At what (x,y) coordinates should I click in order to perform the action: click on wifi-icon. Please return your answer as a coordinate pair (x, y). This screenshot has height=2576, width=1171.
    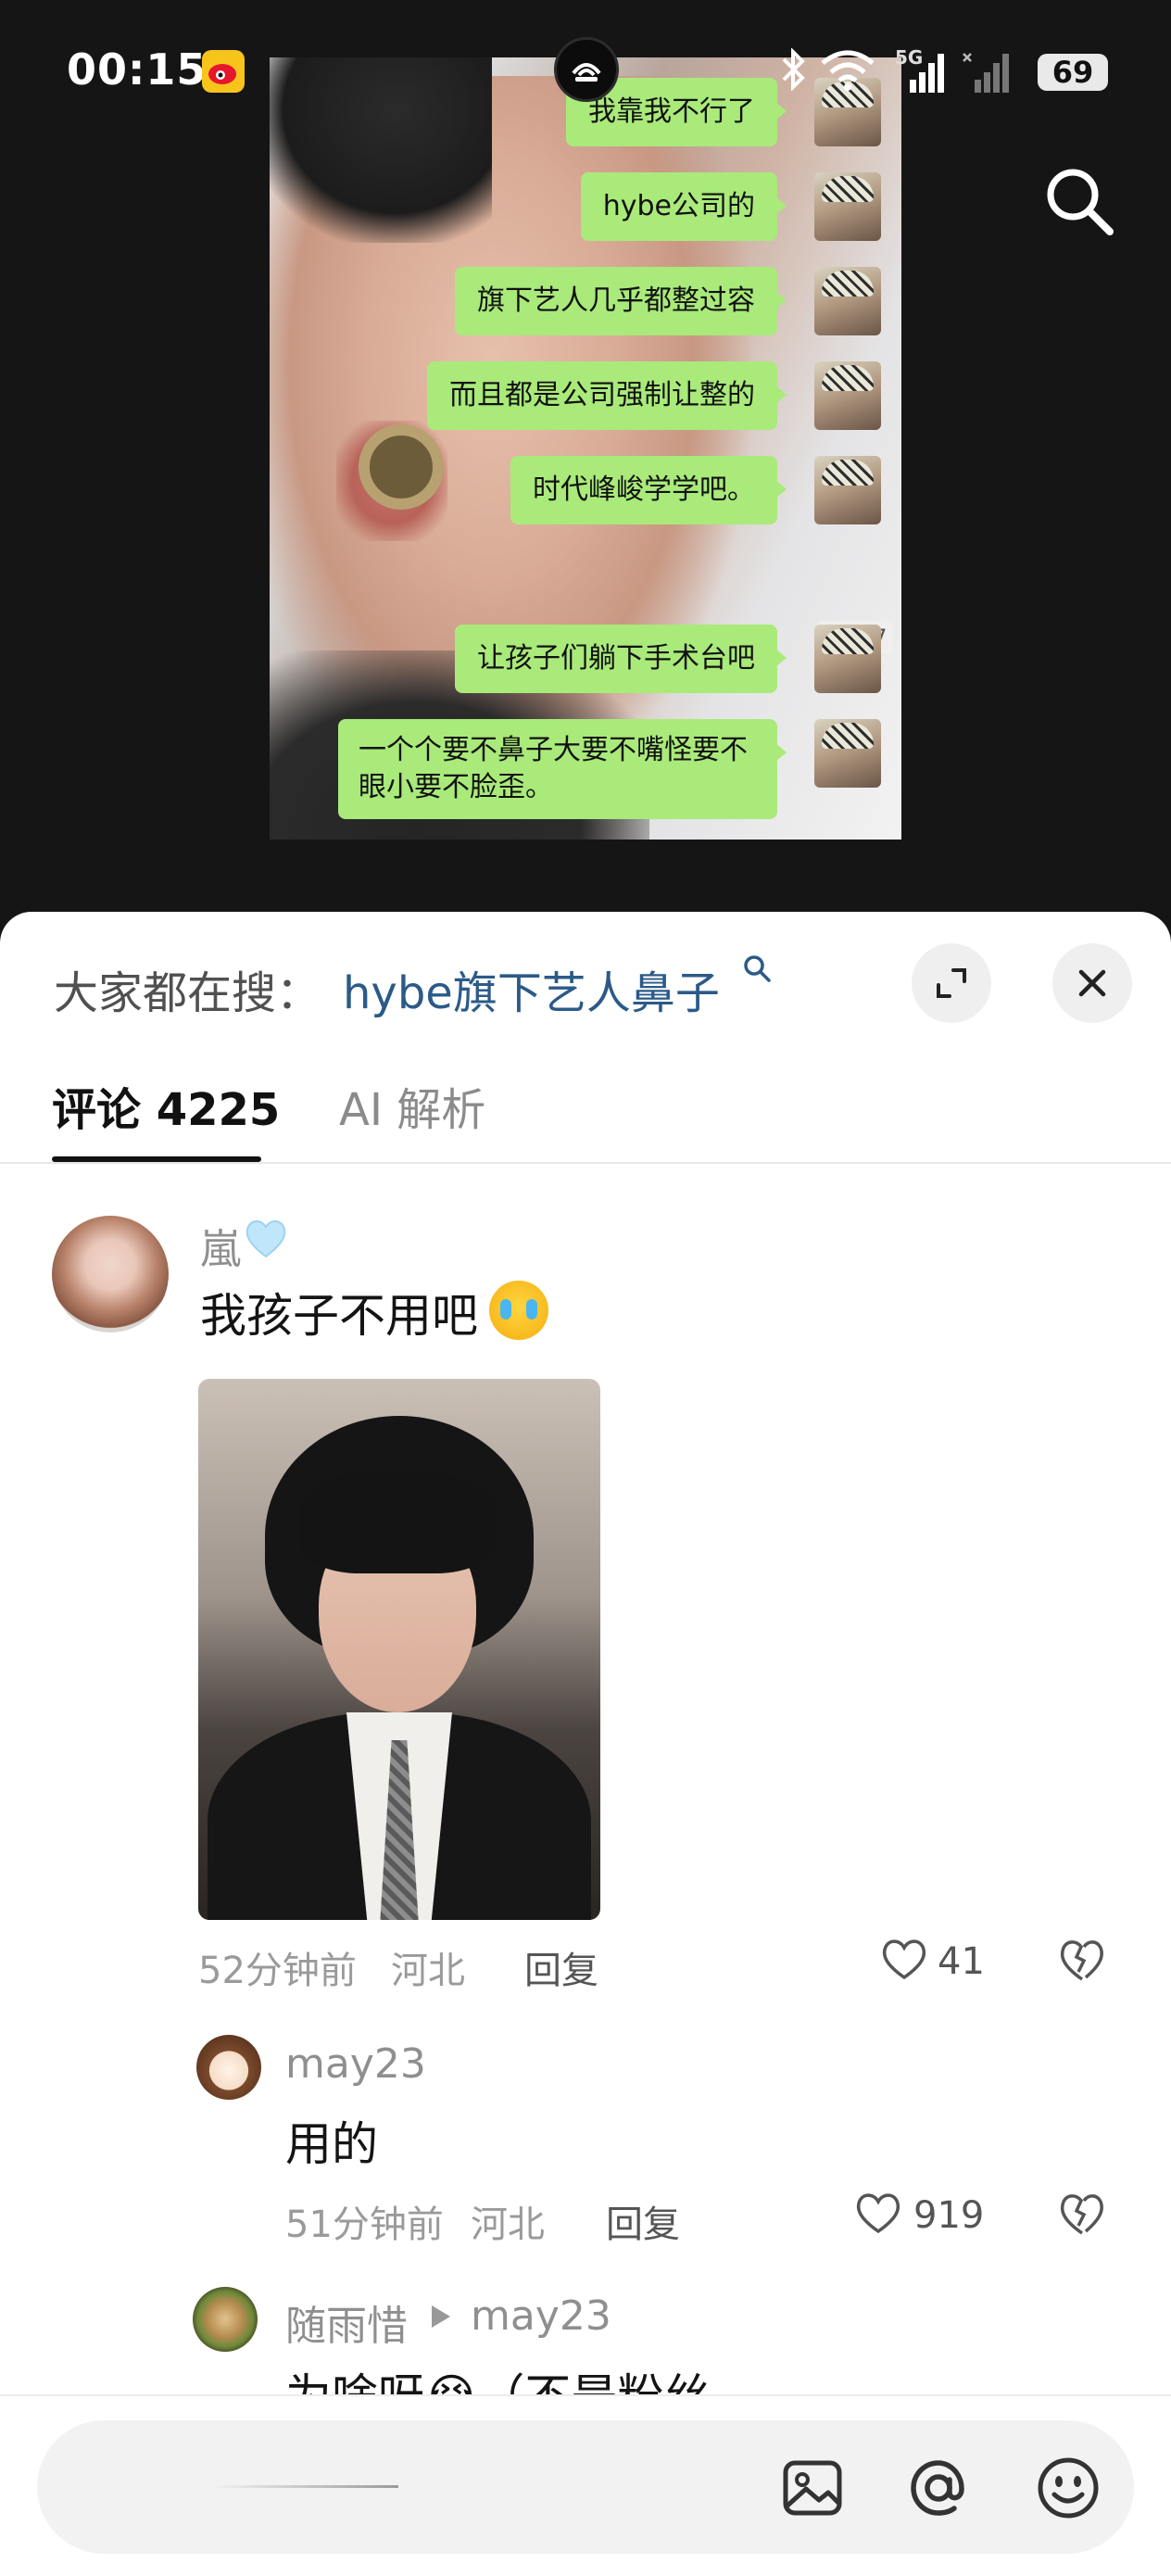
    Looking at the image, I should click on (848, 70).